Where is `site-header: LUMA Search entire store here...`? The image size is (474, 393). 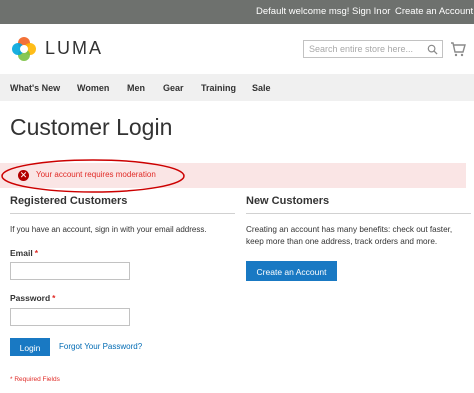
site-header: LUMA Search entire store here... is located at coordinates (237, 49).